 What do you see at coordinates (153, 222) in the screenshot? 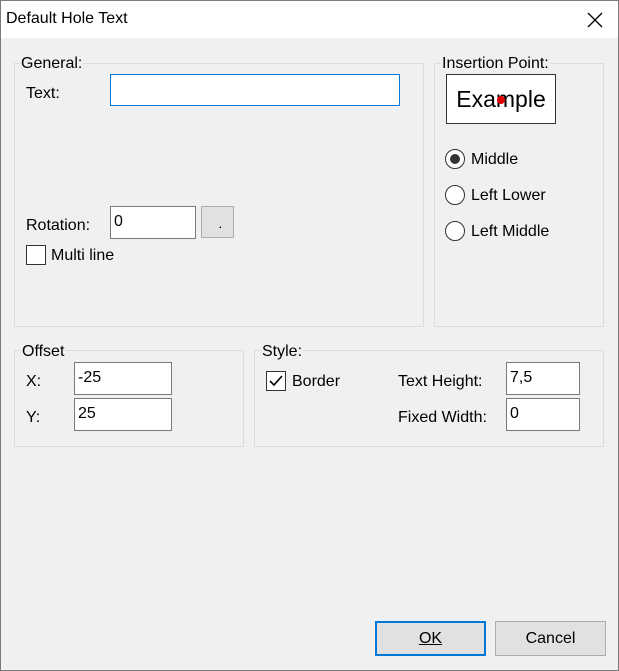
I see `rotation-input: 0` at bounding box center [153, 222].